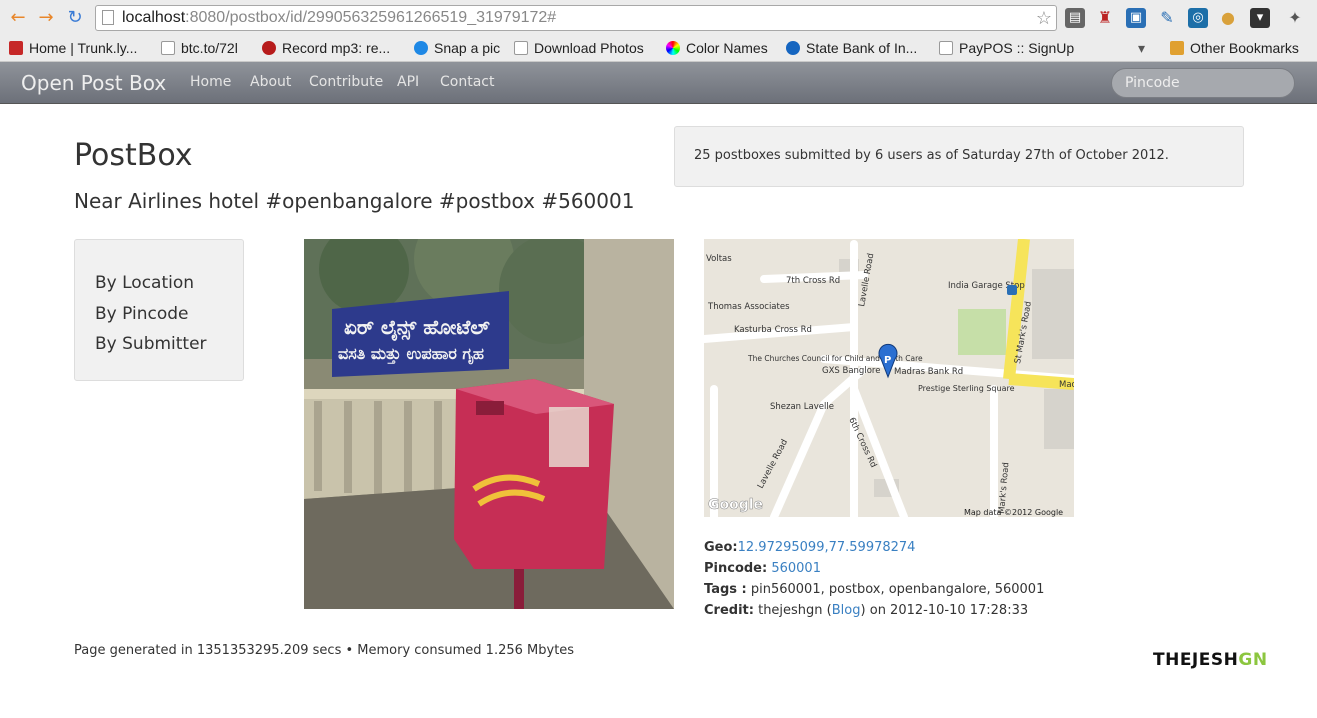 The width and height of the screenshot is (1317, 718). Describe the element at coordinates (169, 314) in the screenshot. I see `sidebar-item-pincode: By Pincode` at that location.